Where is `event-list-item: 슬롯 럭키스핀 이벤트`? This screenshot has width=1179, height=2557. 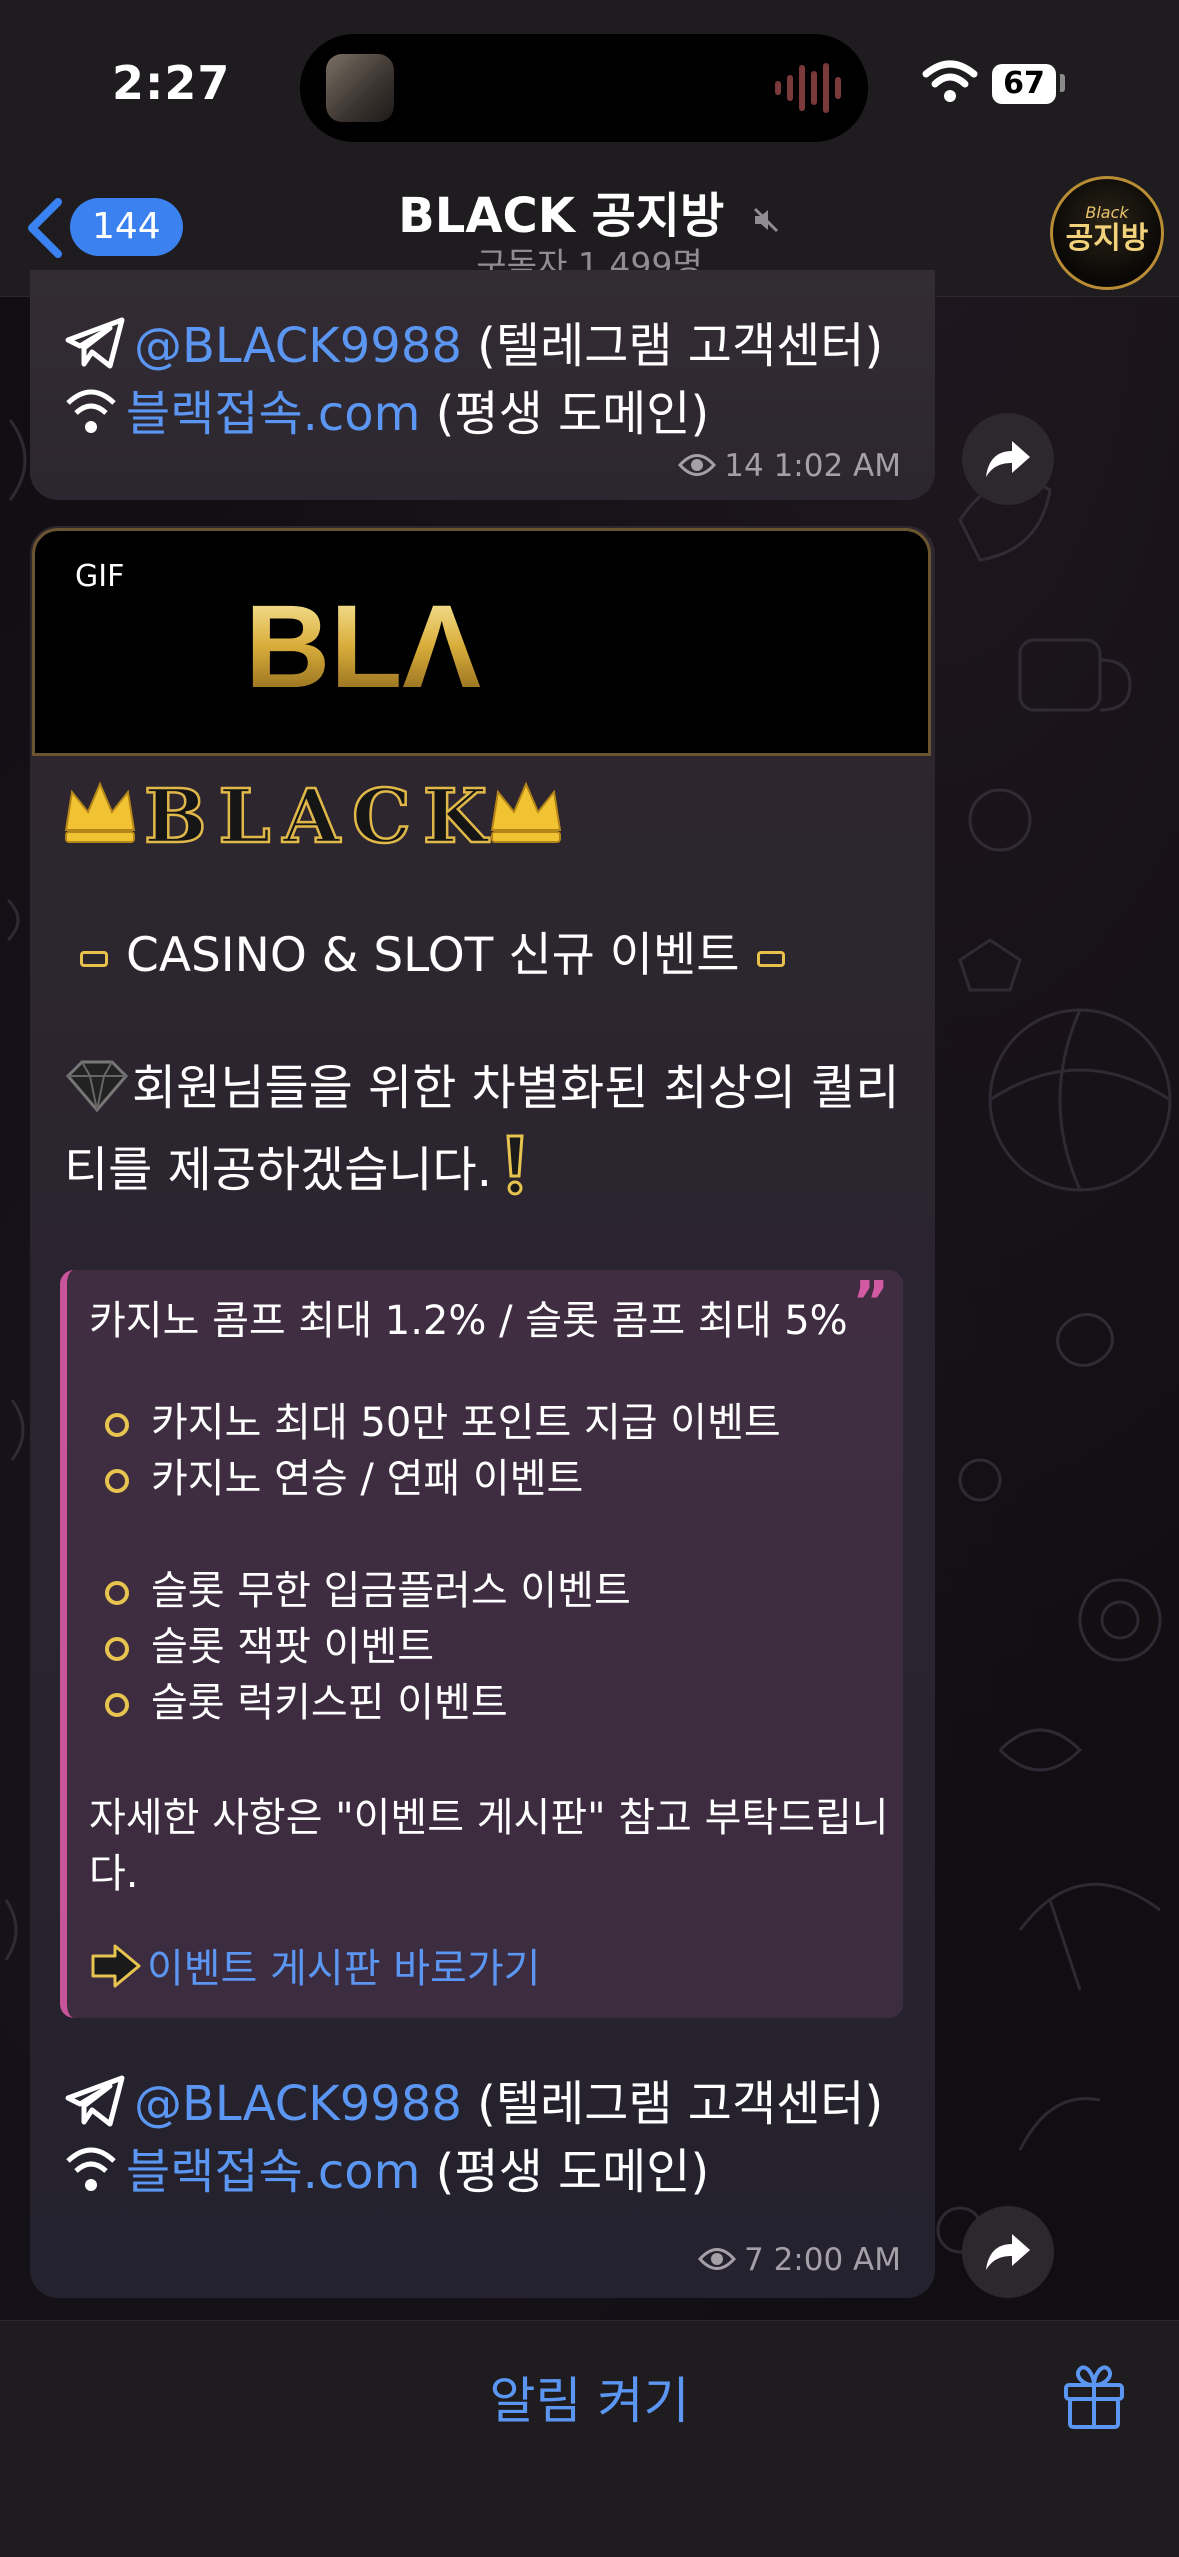
event-list-item: 슬롯 럭키스핀 이벤트 is located at coordinates (306, 1699).